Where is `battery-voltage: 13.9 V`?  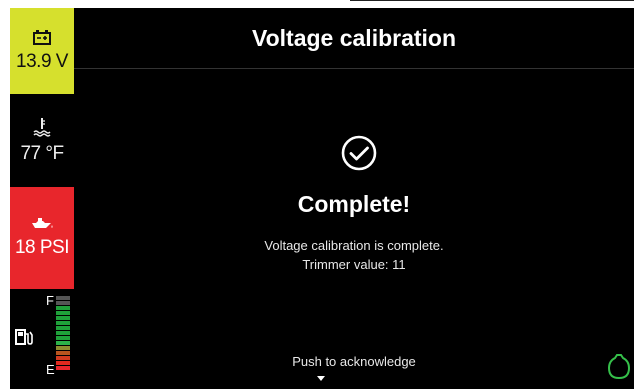
battery-voltage: 13.9 V is located at coordinates (42, 61).